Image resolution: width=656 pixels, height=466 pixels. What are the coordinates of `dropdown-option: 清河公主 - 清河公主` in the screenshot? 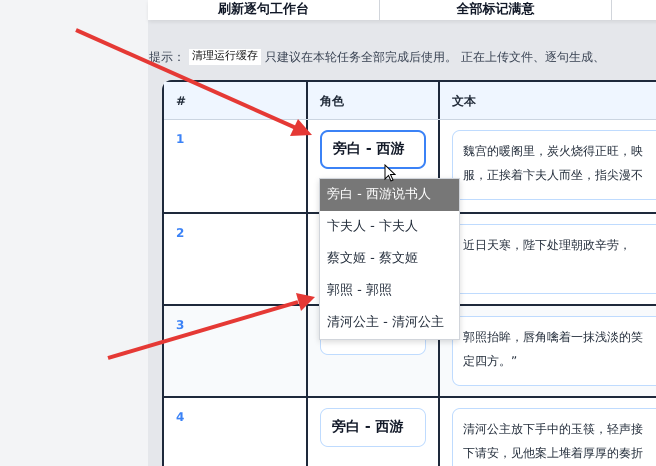 It's located at (389, 323).